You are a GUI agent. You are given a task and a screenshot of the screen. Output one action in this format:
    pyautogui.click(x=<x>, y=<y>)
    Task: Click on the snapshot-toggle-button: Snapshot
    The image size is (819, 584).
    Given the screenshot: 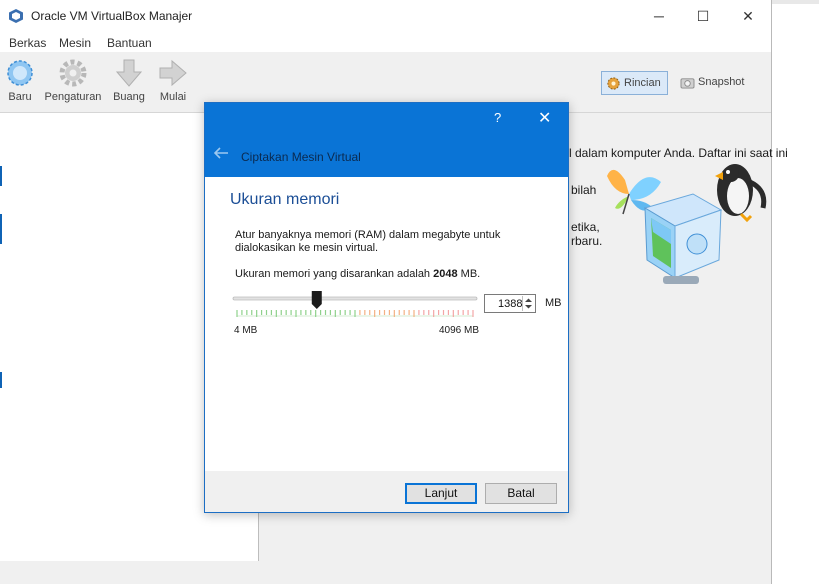 What is the action you would take?
    pyautogui.click(x=712, y=82)
    